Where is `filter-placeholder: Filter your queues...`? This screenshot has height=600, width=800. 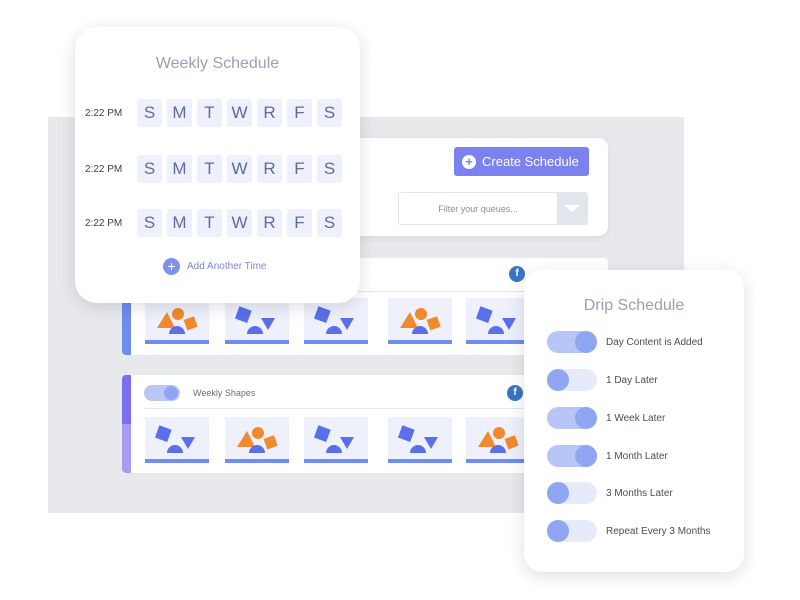 filter-placeholder: Filter your queues... is located at coordinates (478, 208).